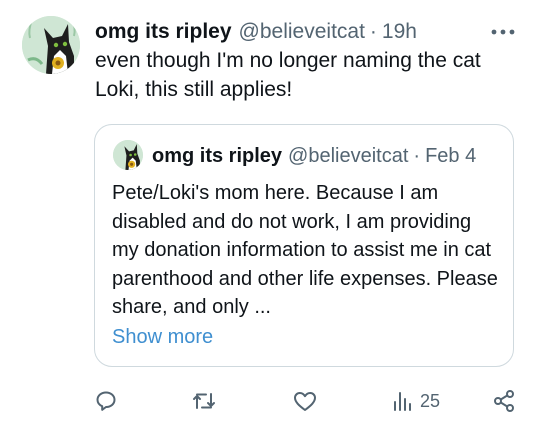  Describe the element at coordinates (402, 401) in the screenshot. I see `views-chart-icon` at that location.